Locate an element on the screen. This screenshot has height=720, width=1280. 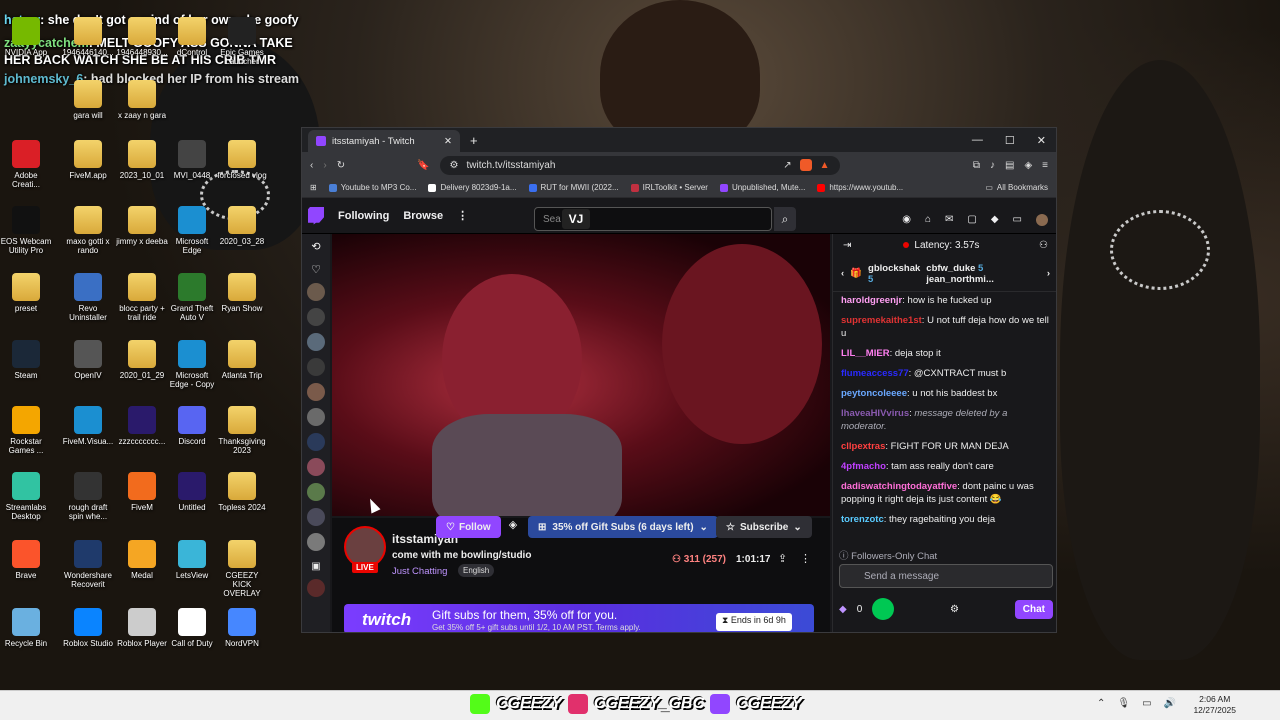
desktop-icon: dControl is located at coordinates (192, 37).